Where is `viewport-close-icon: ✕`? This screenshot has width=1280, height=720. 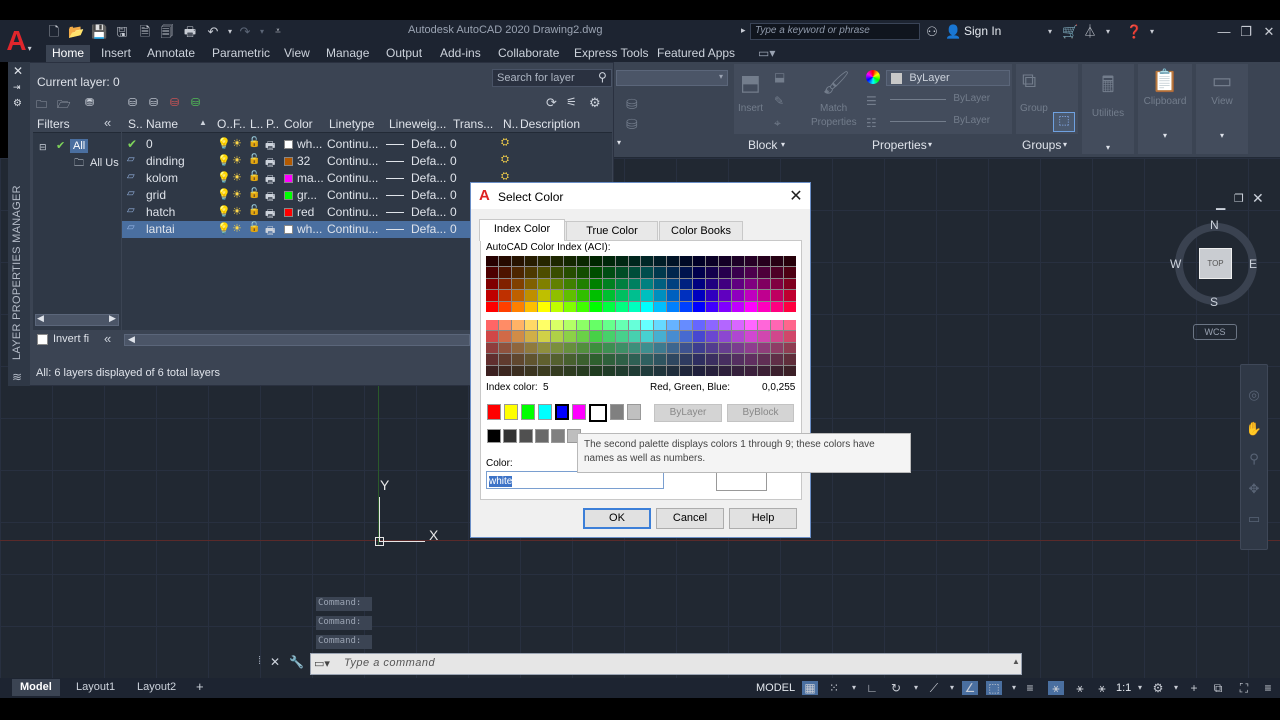 viewport-close-icon: ✕ is located at coordinates (1258, 198).